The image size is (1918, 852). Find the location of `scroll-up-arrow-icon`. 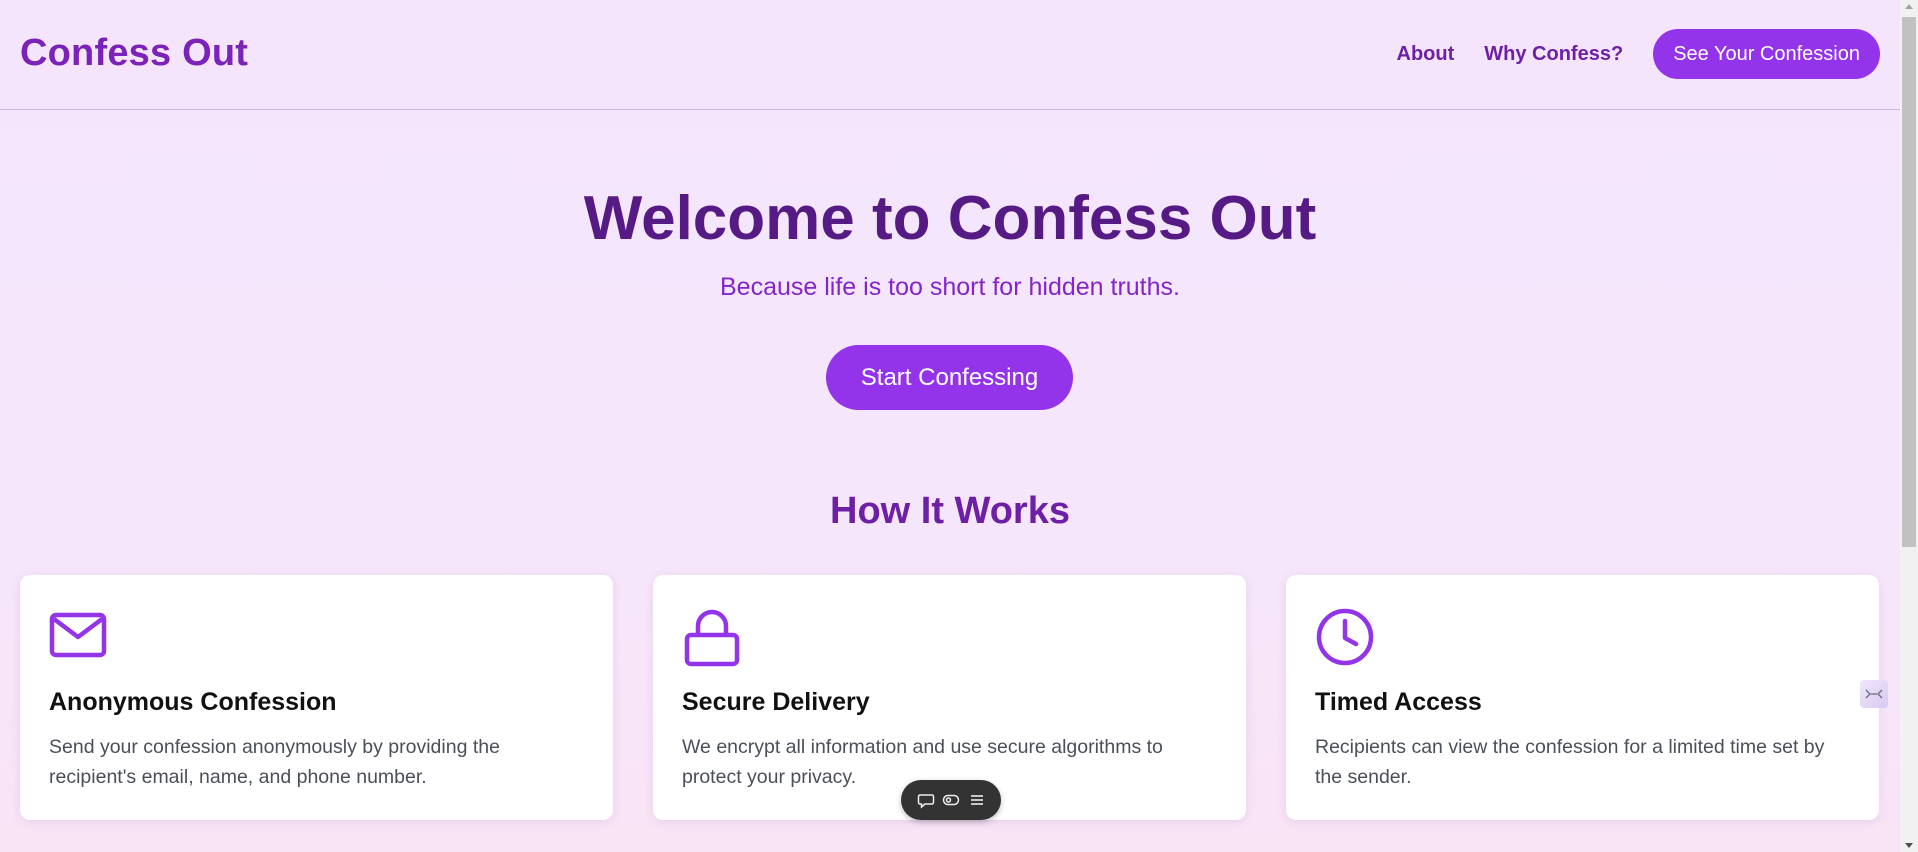

scroll-up-arrow-icon is located at coordinates (1909, 6).